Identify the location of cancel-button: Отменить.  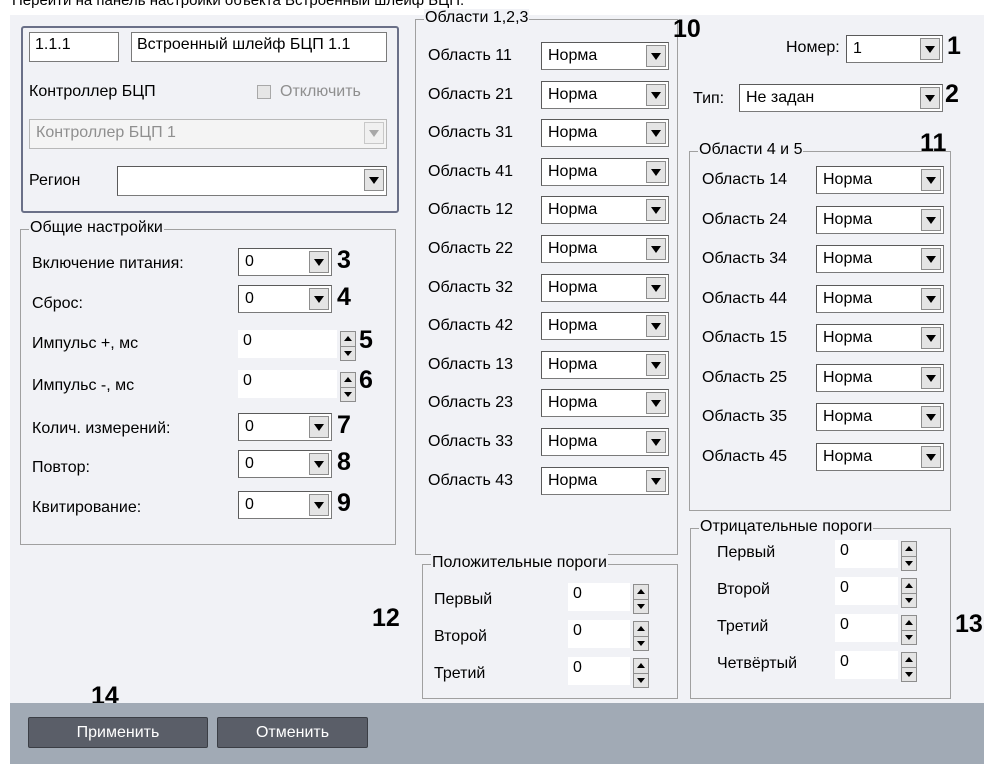
(292, 732).